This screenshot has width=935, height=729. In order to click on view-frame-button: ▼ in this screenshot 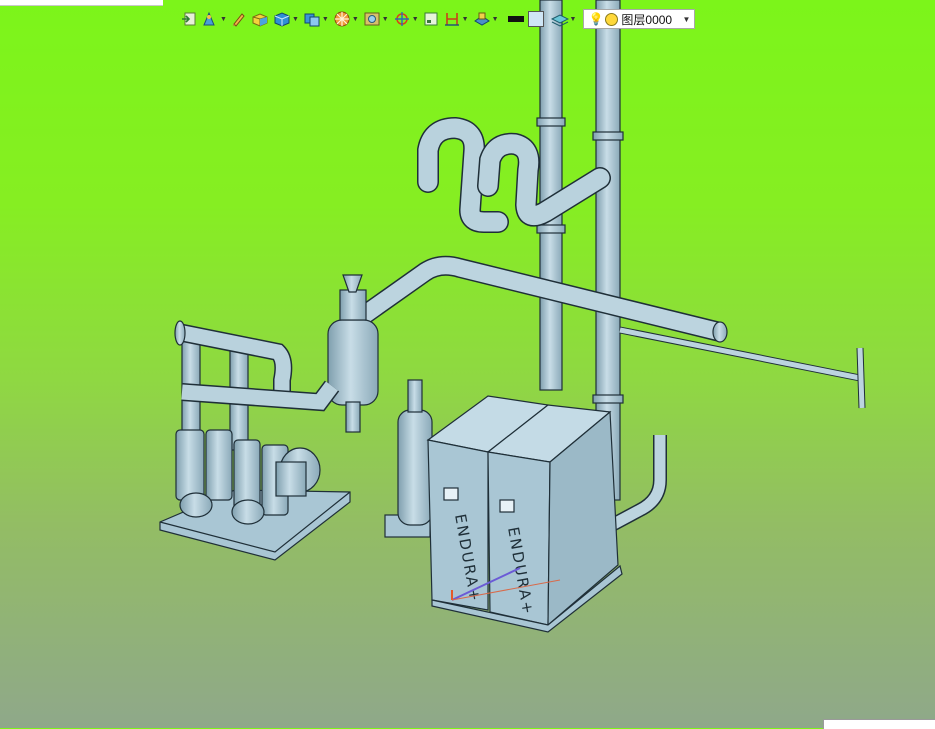, I will do `click(376, 19)`.